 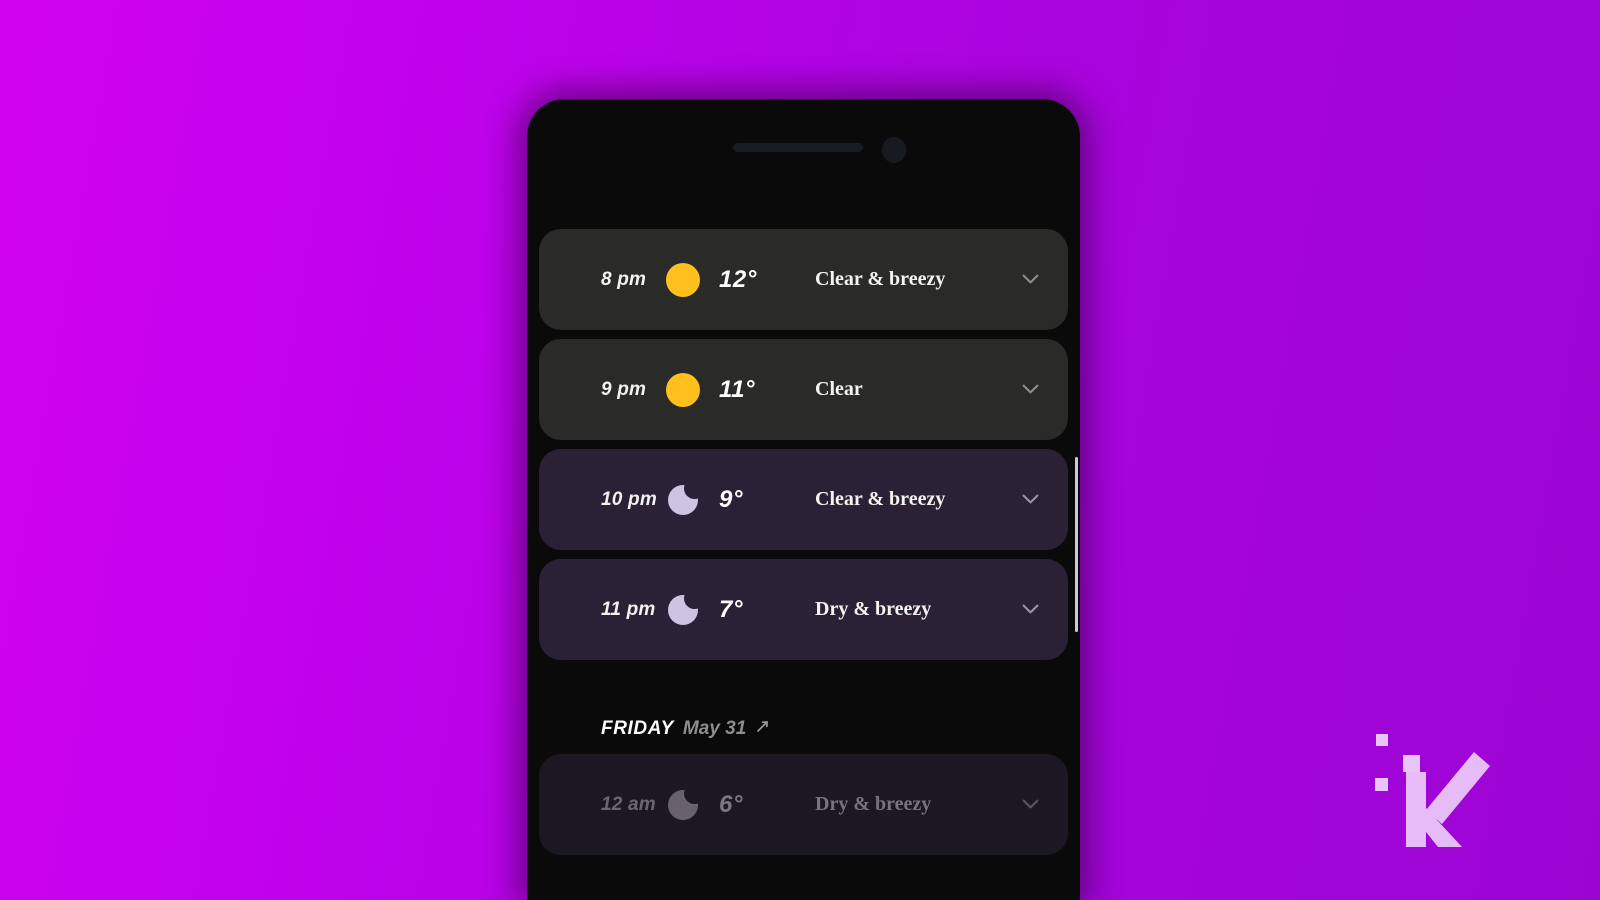 I want to click on forecast-time: 9 pm, so click(x=624, y=389).